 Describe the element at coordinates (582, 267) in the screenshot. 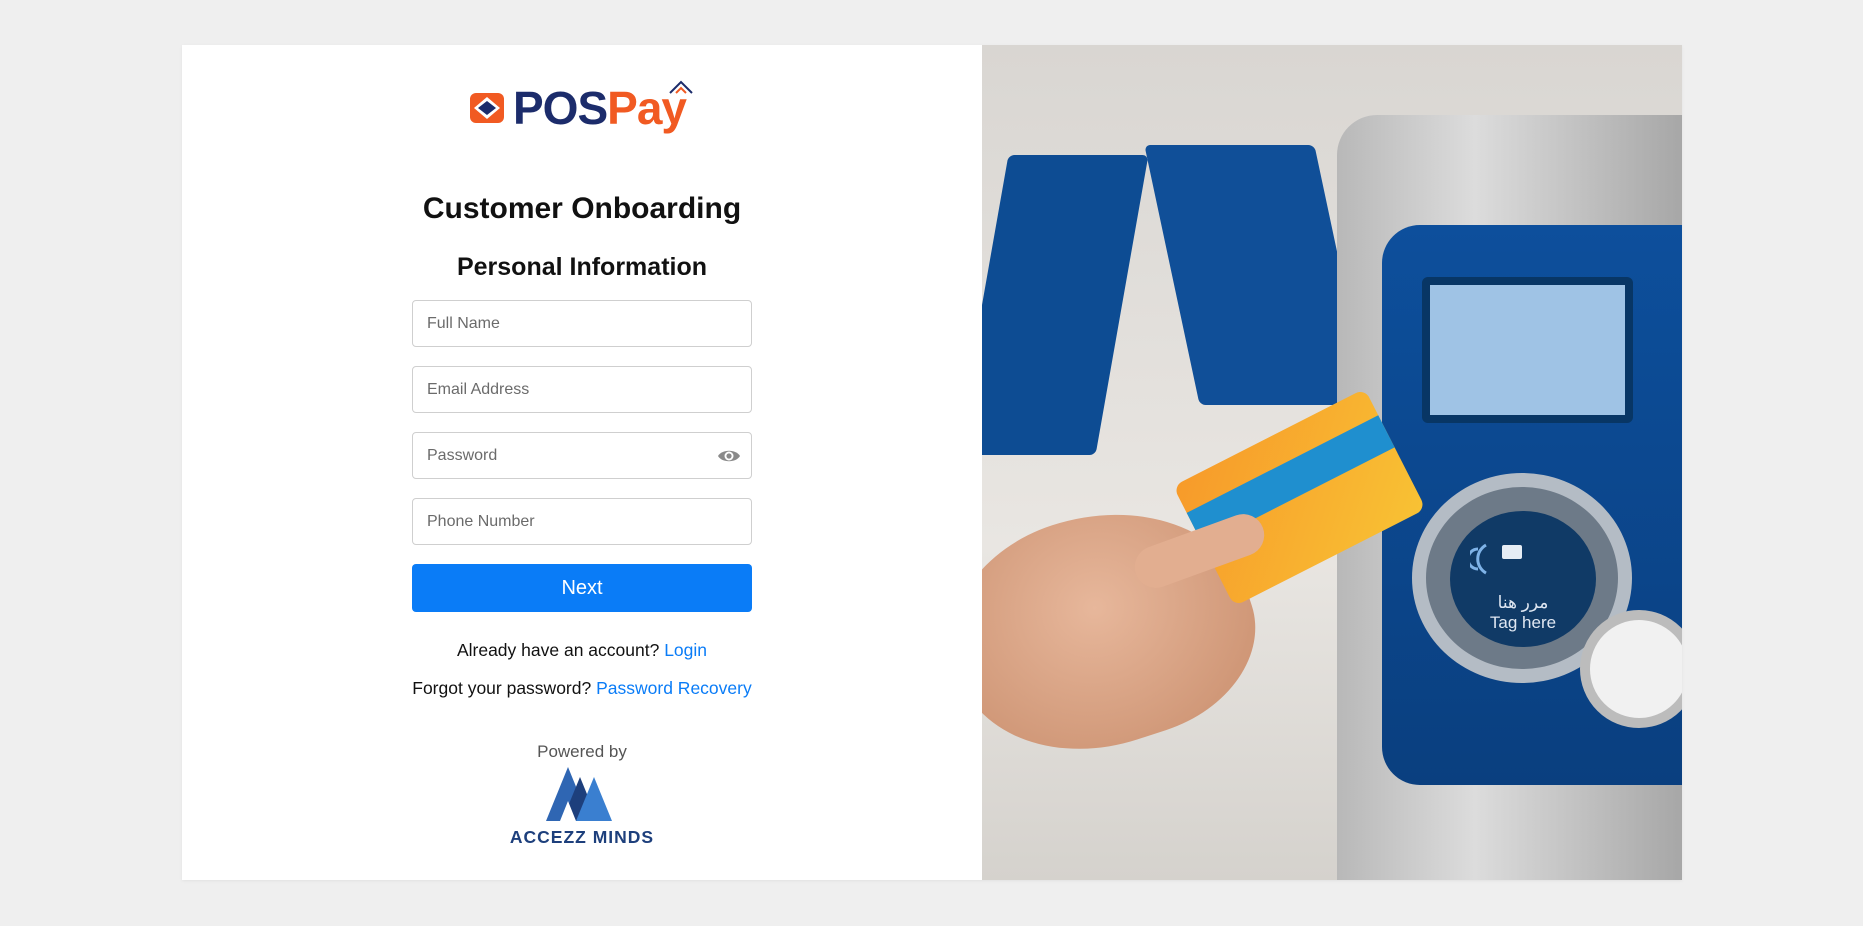

I see `section-title: Personal Information` at that location.